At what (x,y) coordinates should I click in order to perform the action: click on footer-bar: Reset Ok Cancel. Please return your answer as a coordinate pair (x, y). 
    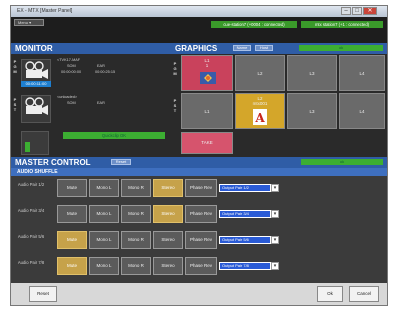
    Looking at the image, I should click on (199, 294).